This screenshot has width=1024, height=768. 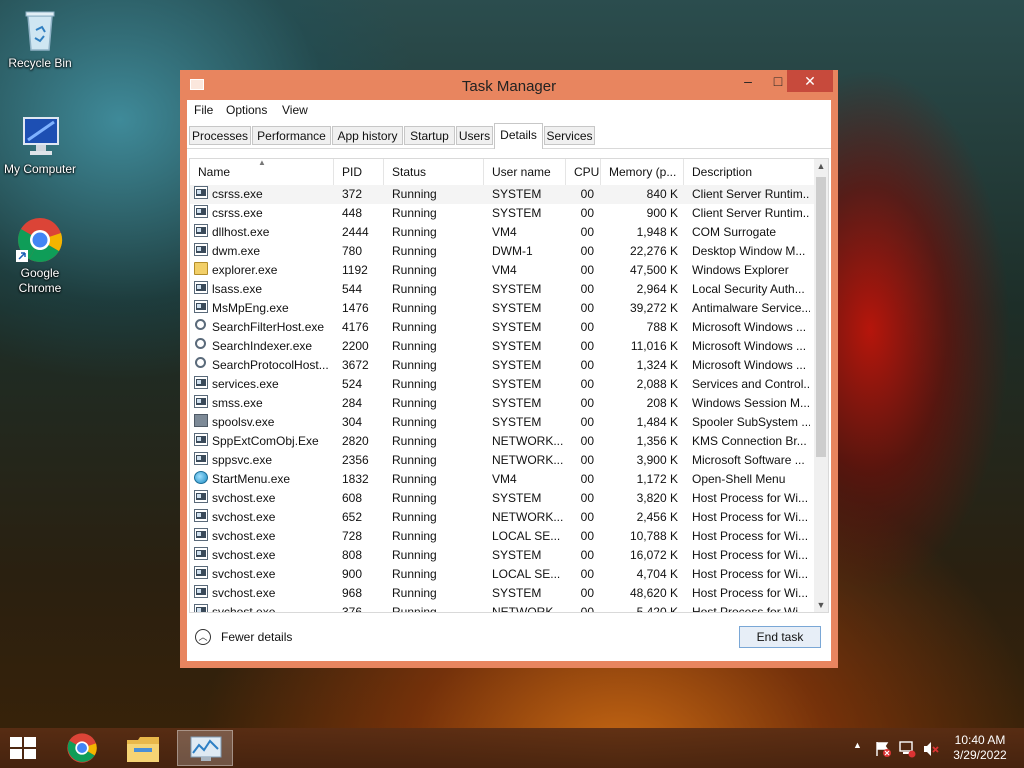 What do you see at coordinates (509, 85) in the screenshot?
I see `title-bar: Task Manager – □ ✕` at bounding box center [509, 85].